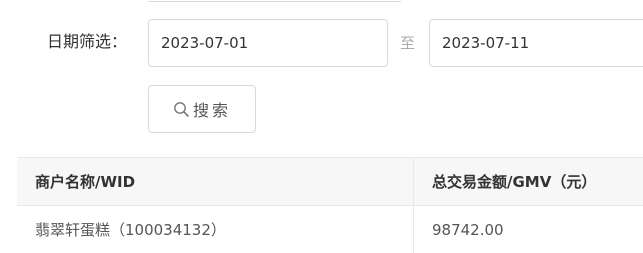  I want to click on date-filter-label: 日期筛选：, so click(87, 41).